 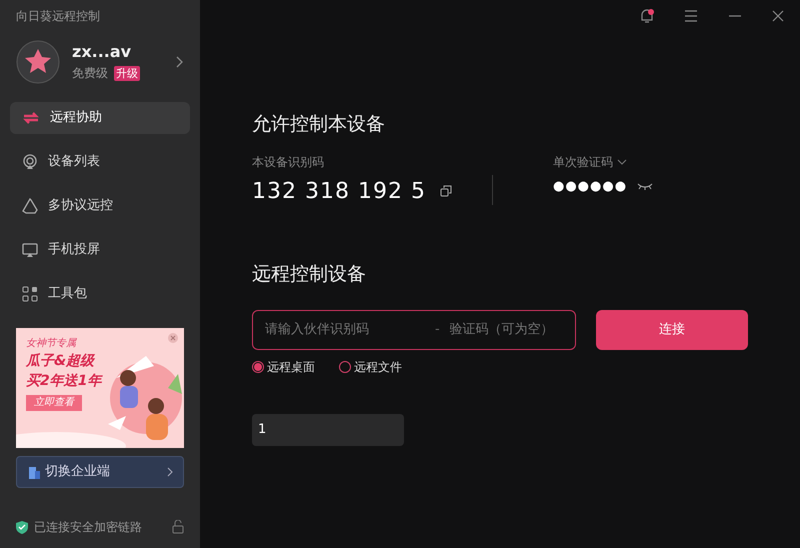 I want to click on history-item: 1, so click(x=328, y=430).